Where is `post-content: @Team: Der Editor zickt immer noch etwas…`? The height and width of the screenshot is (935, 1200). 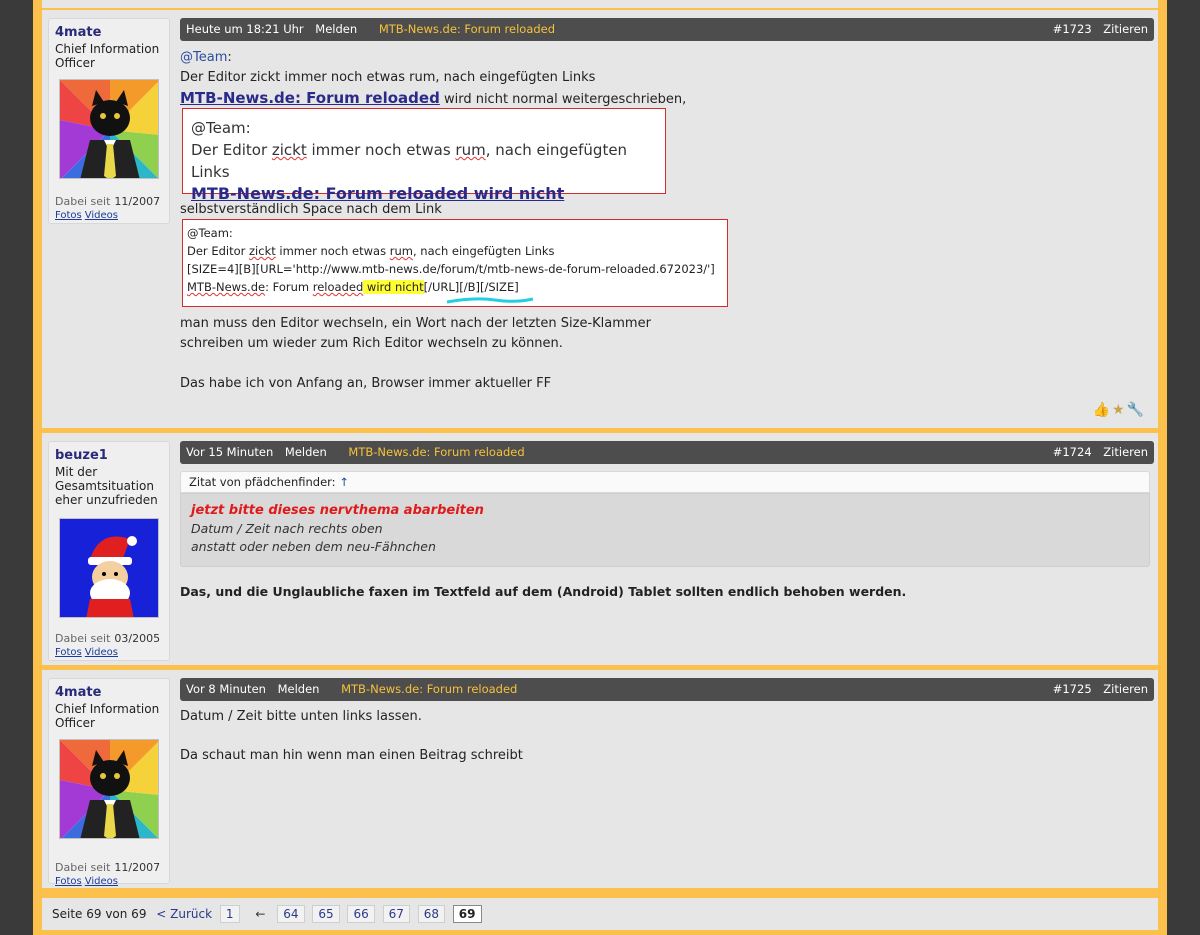
post-content: @Team: Der Editor zickt immer noch etwas… is located at coordinates (665, 80).